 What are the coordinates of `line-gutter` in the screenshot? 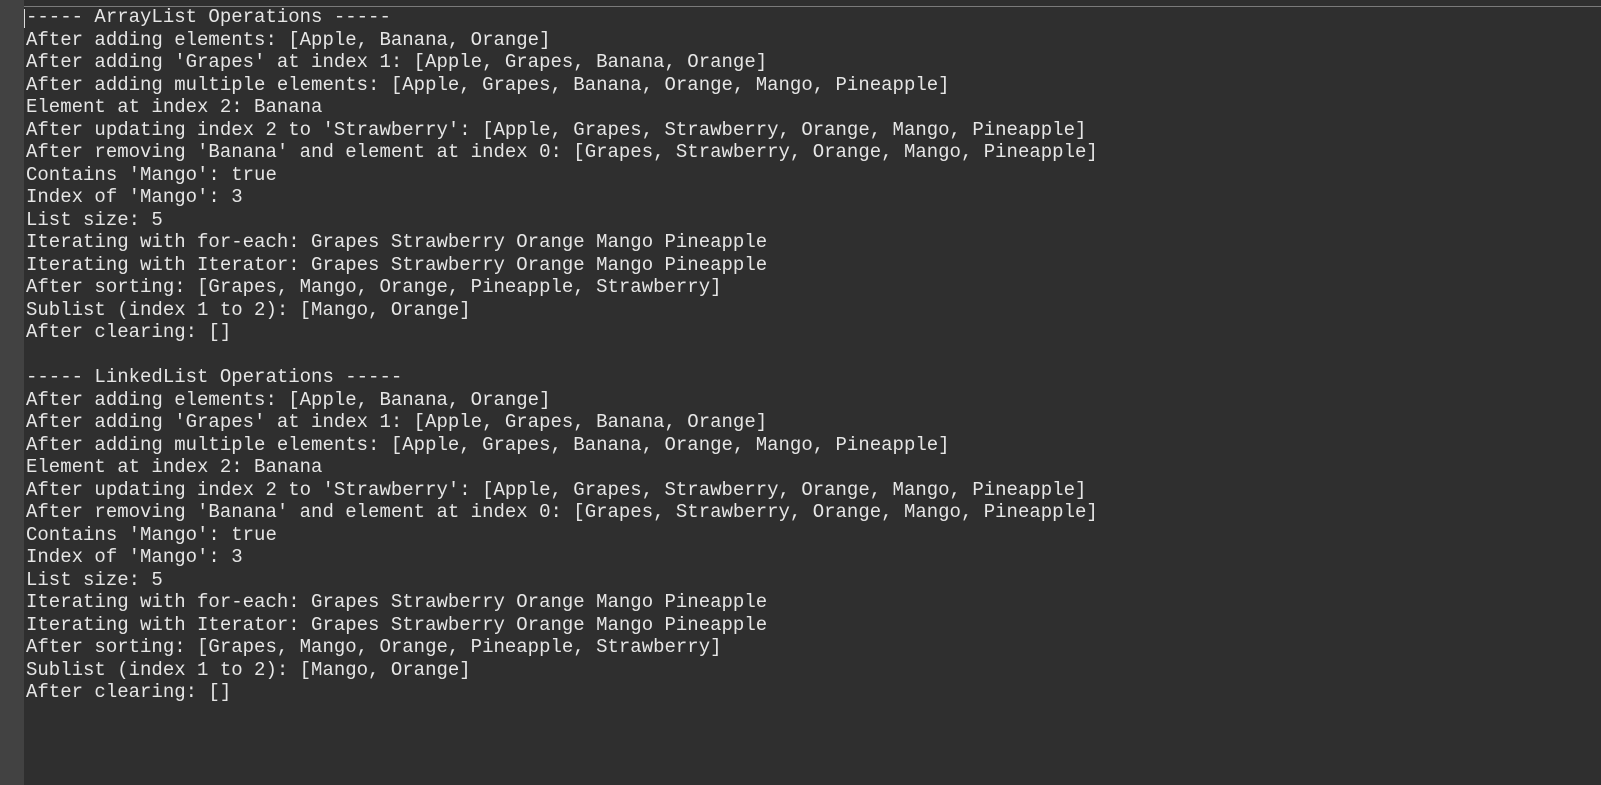 It's located at (12, 392).